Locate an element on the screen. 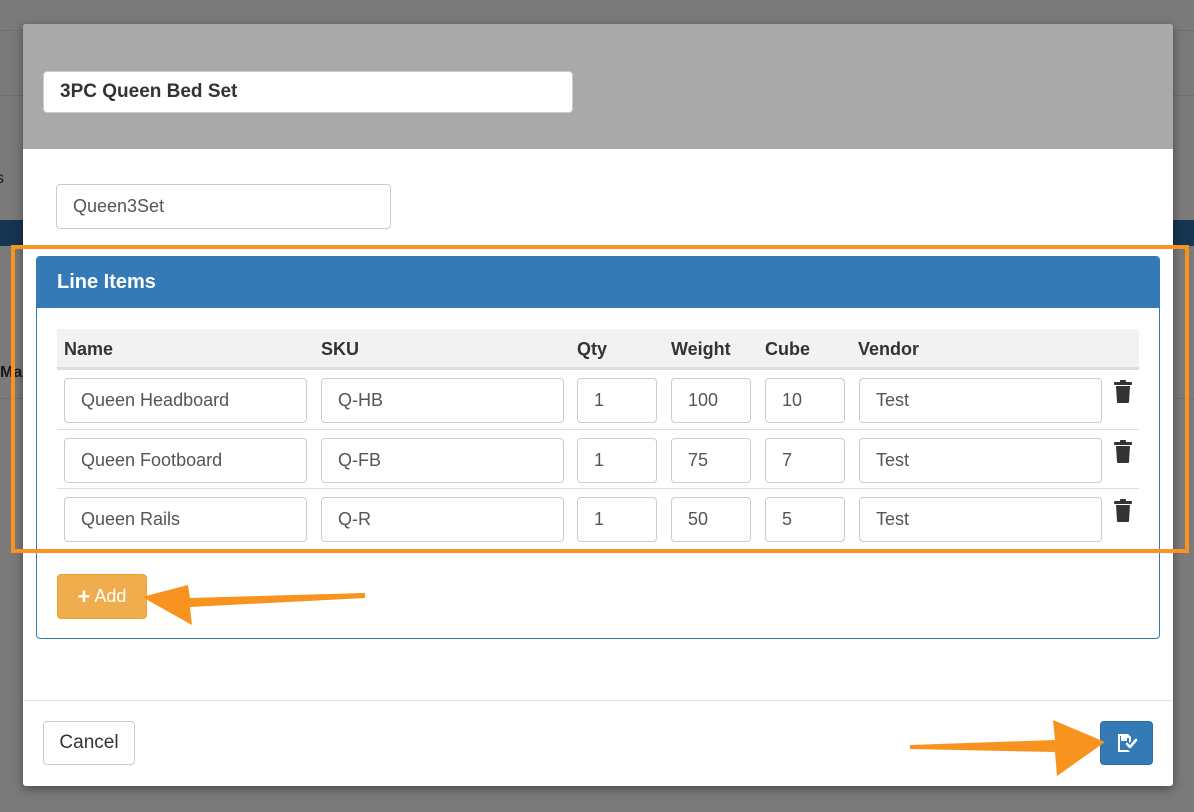 The image size is (1194, 812). add-button-label: Add is located at coordinates (110, 596).